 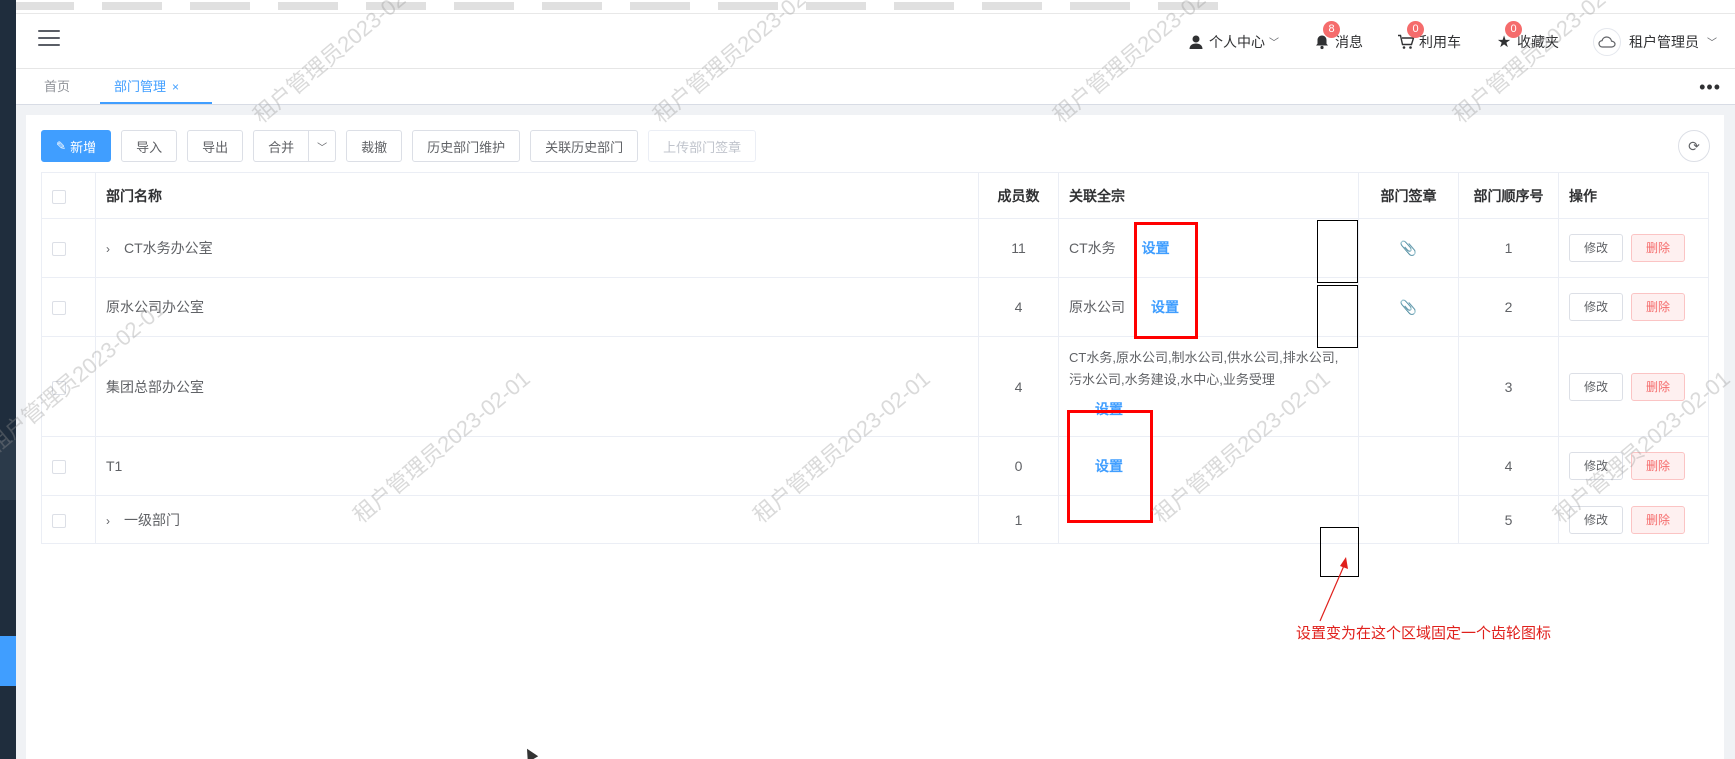 I want to click on header-order: 部门顺序号, so click(x=1508, y=195).